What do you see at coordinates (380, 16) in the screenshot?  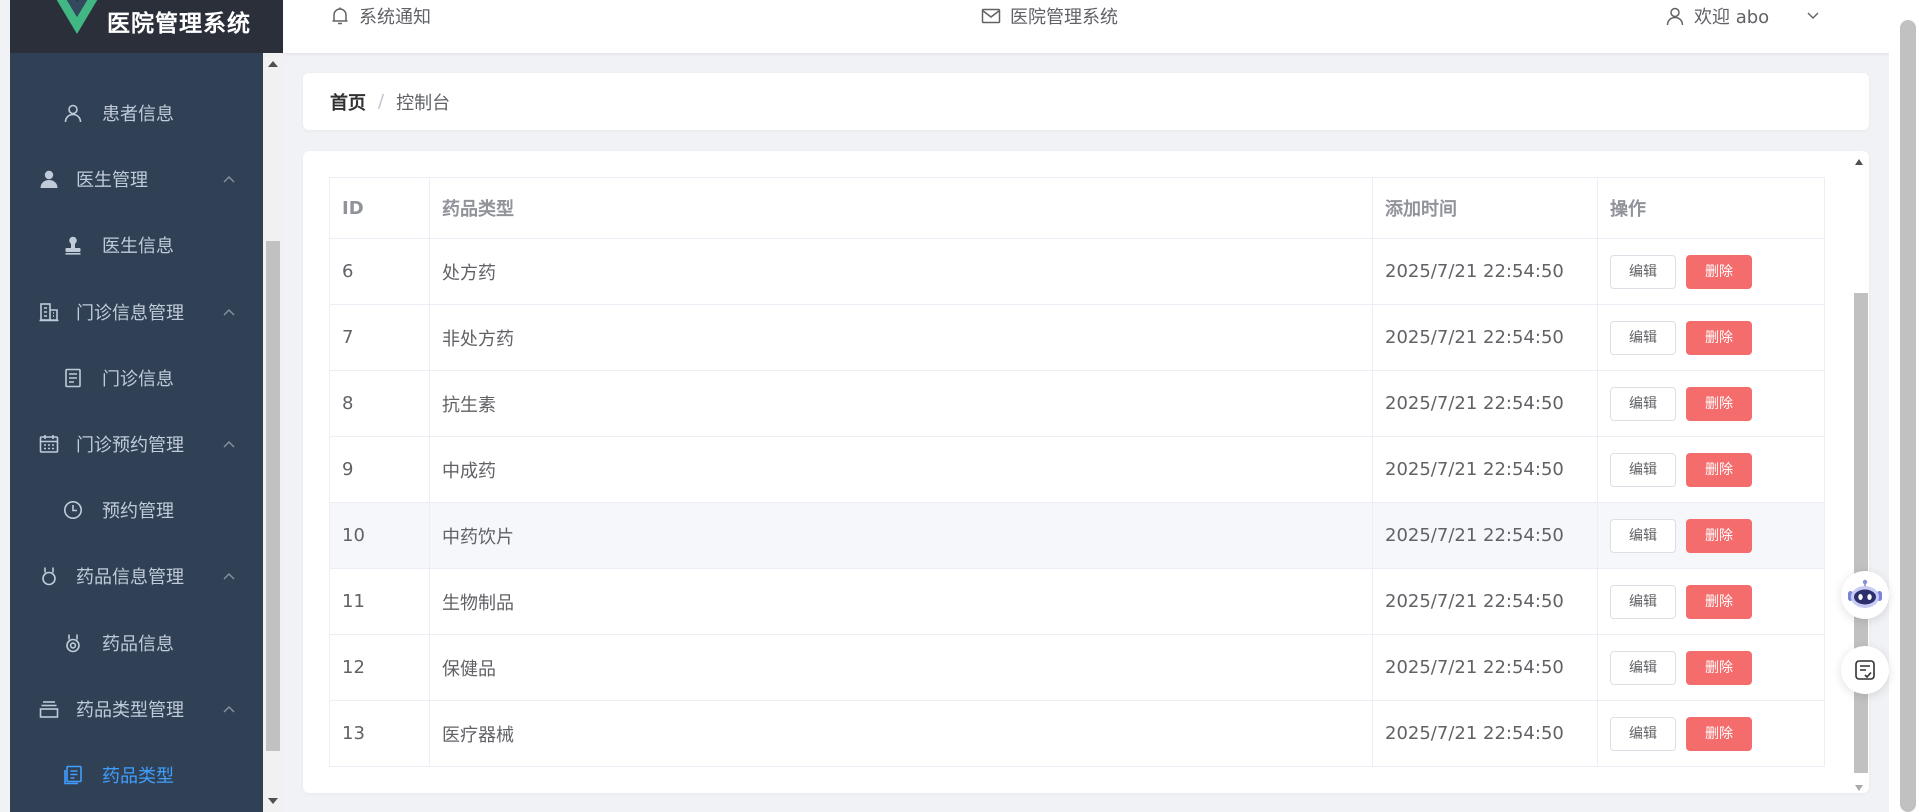 I see `system-notice-link: 系统通知` at bounding box center [380, 16].